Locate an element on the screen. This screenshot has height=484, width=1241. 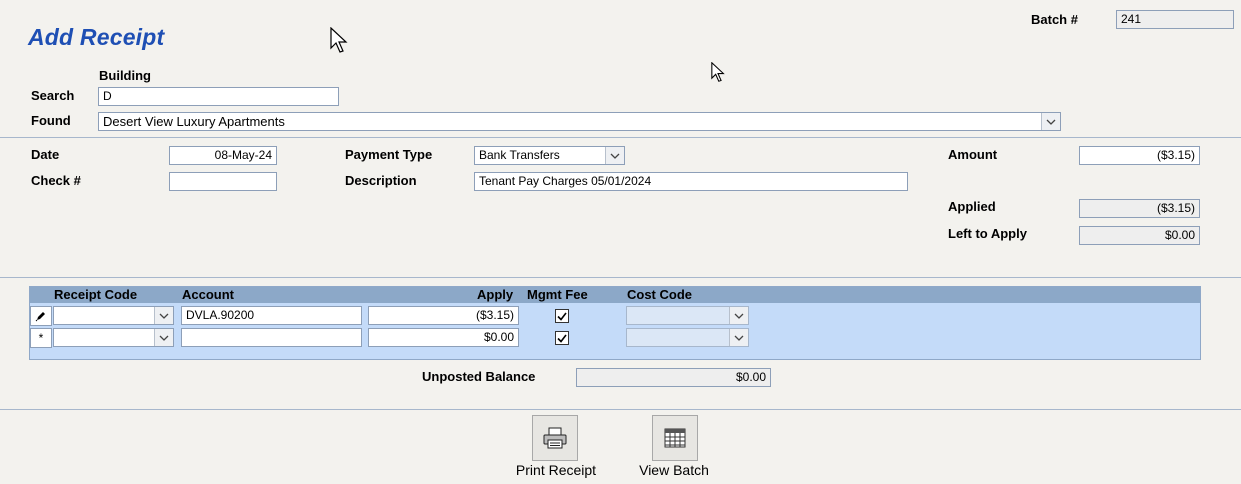
description-label: Description is located at coordinates (381, 180).